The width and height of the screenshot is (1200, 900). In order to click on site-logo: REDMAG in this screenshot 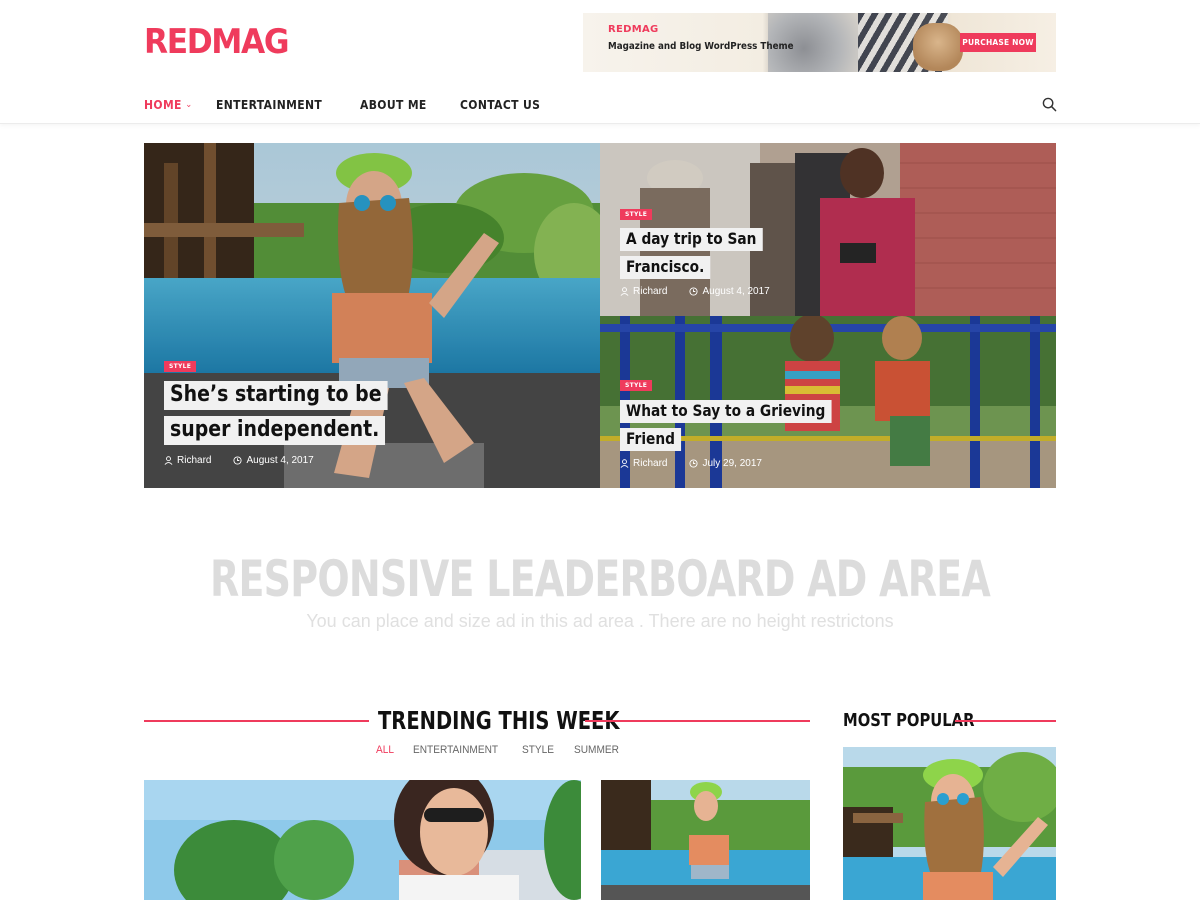, I will do `click(217, 42)`.